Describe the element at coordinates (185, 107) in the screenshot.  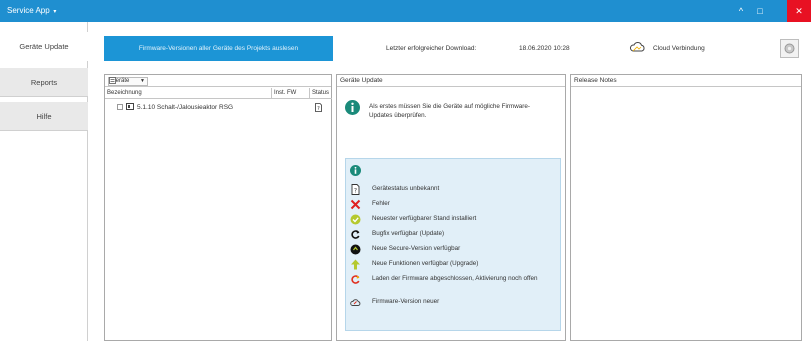
I see `device-name: 5.1.10 Schalt-/Jalousieaktor RSG` at that location.